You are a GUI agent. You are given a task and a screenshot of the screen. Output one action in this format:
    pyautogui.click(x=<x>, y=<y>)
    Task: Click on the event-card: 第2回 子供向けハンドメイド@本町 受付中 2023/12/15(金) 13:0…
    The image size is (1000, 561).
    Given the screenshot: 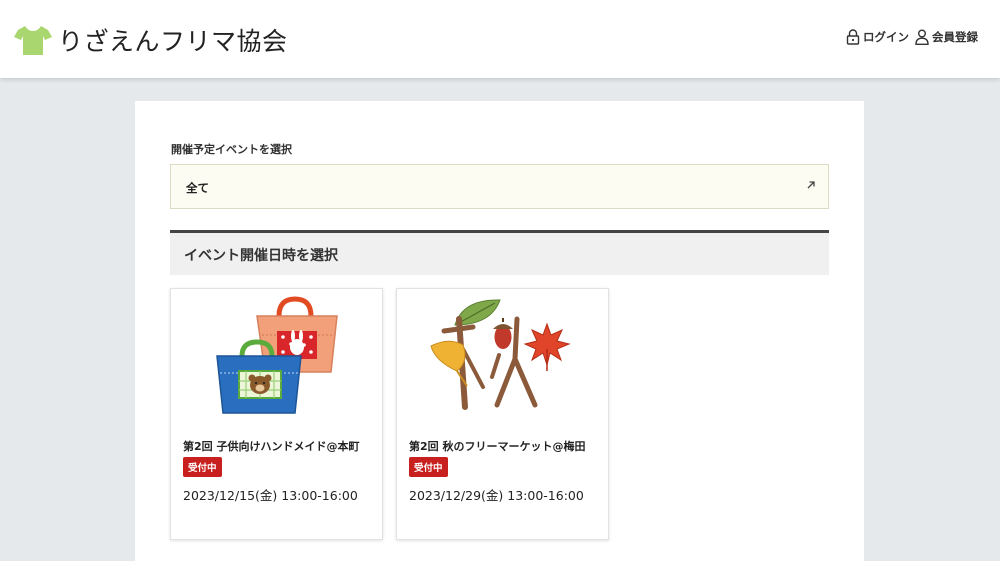 What is the action you would take?
    pyautogui.click(x=276, y=414)
    